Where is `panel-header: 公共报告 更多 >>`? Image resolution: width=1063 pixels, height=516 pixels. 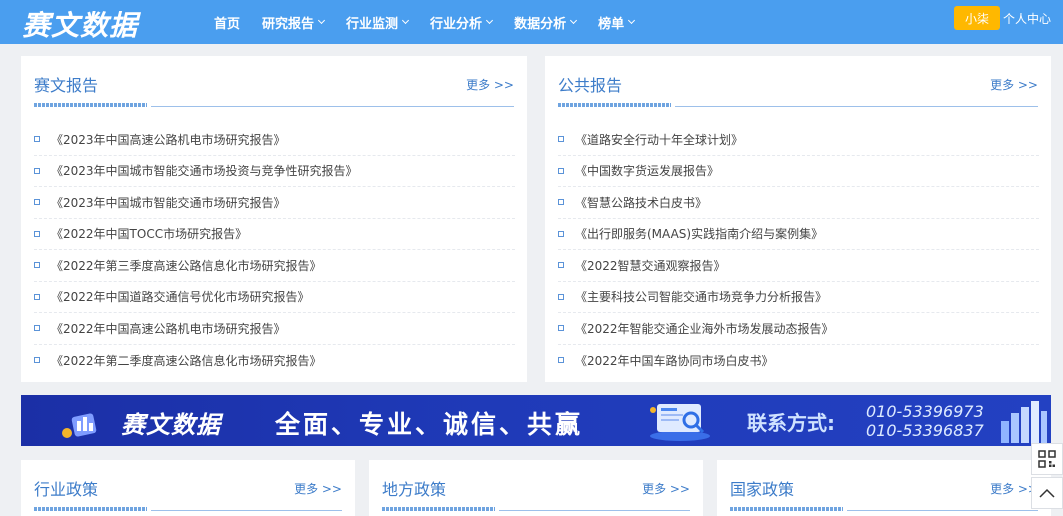
panel-header: 公共报告 更多 >> is located at coordinates (798, 82).